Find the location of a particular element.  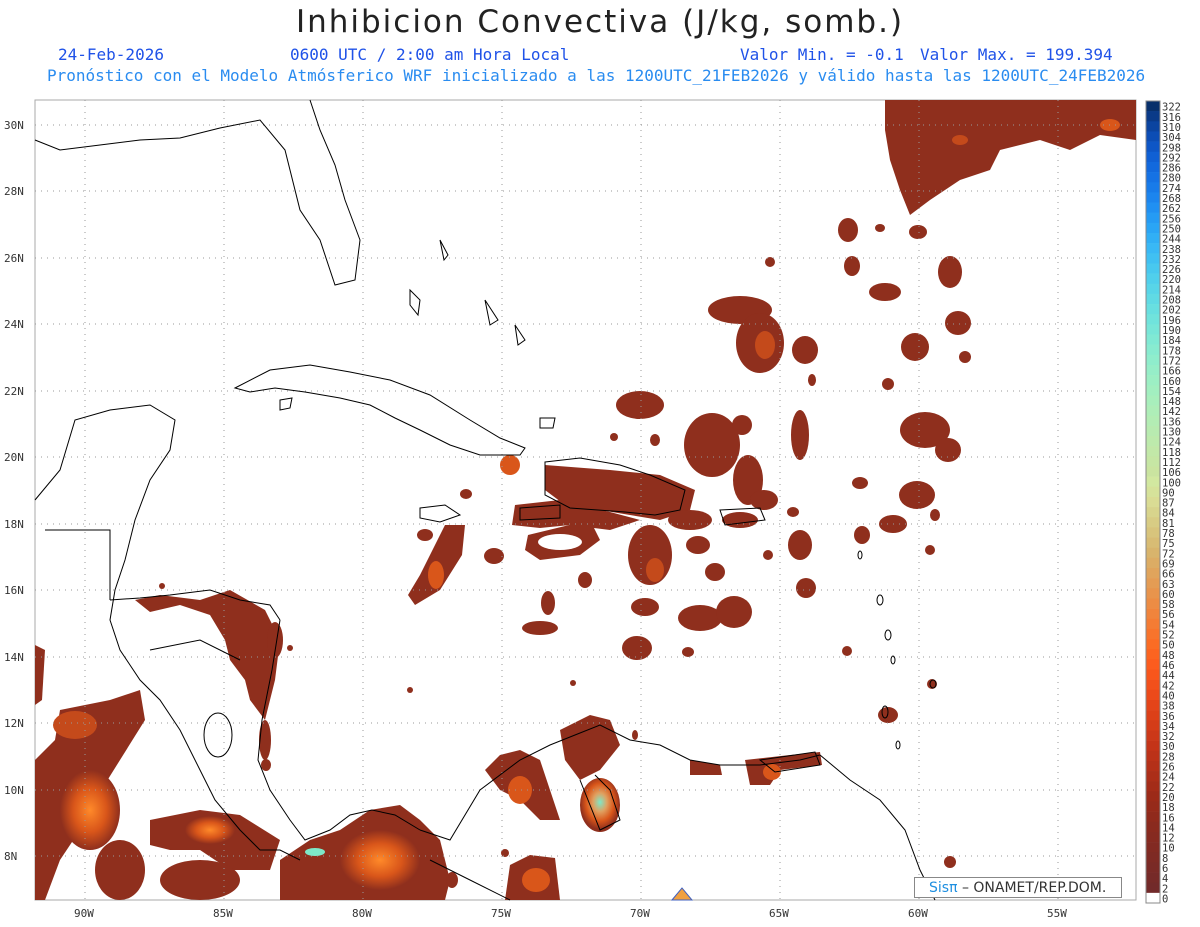

lon-label: 75W is located at coordinates (501, 913).